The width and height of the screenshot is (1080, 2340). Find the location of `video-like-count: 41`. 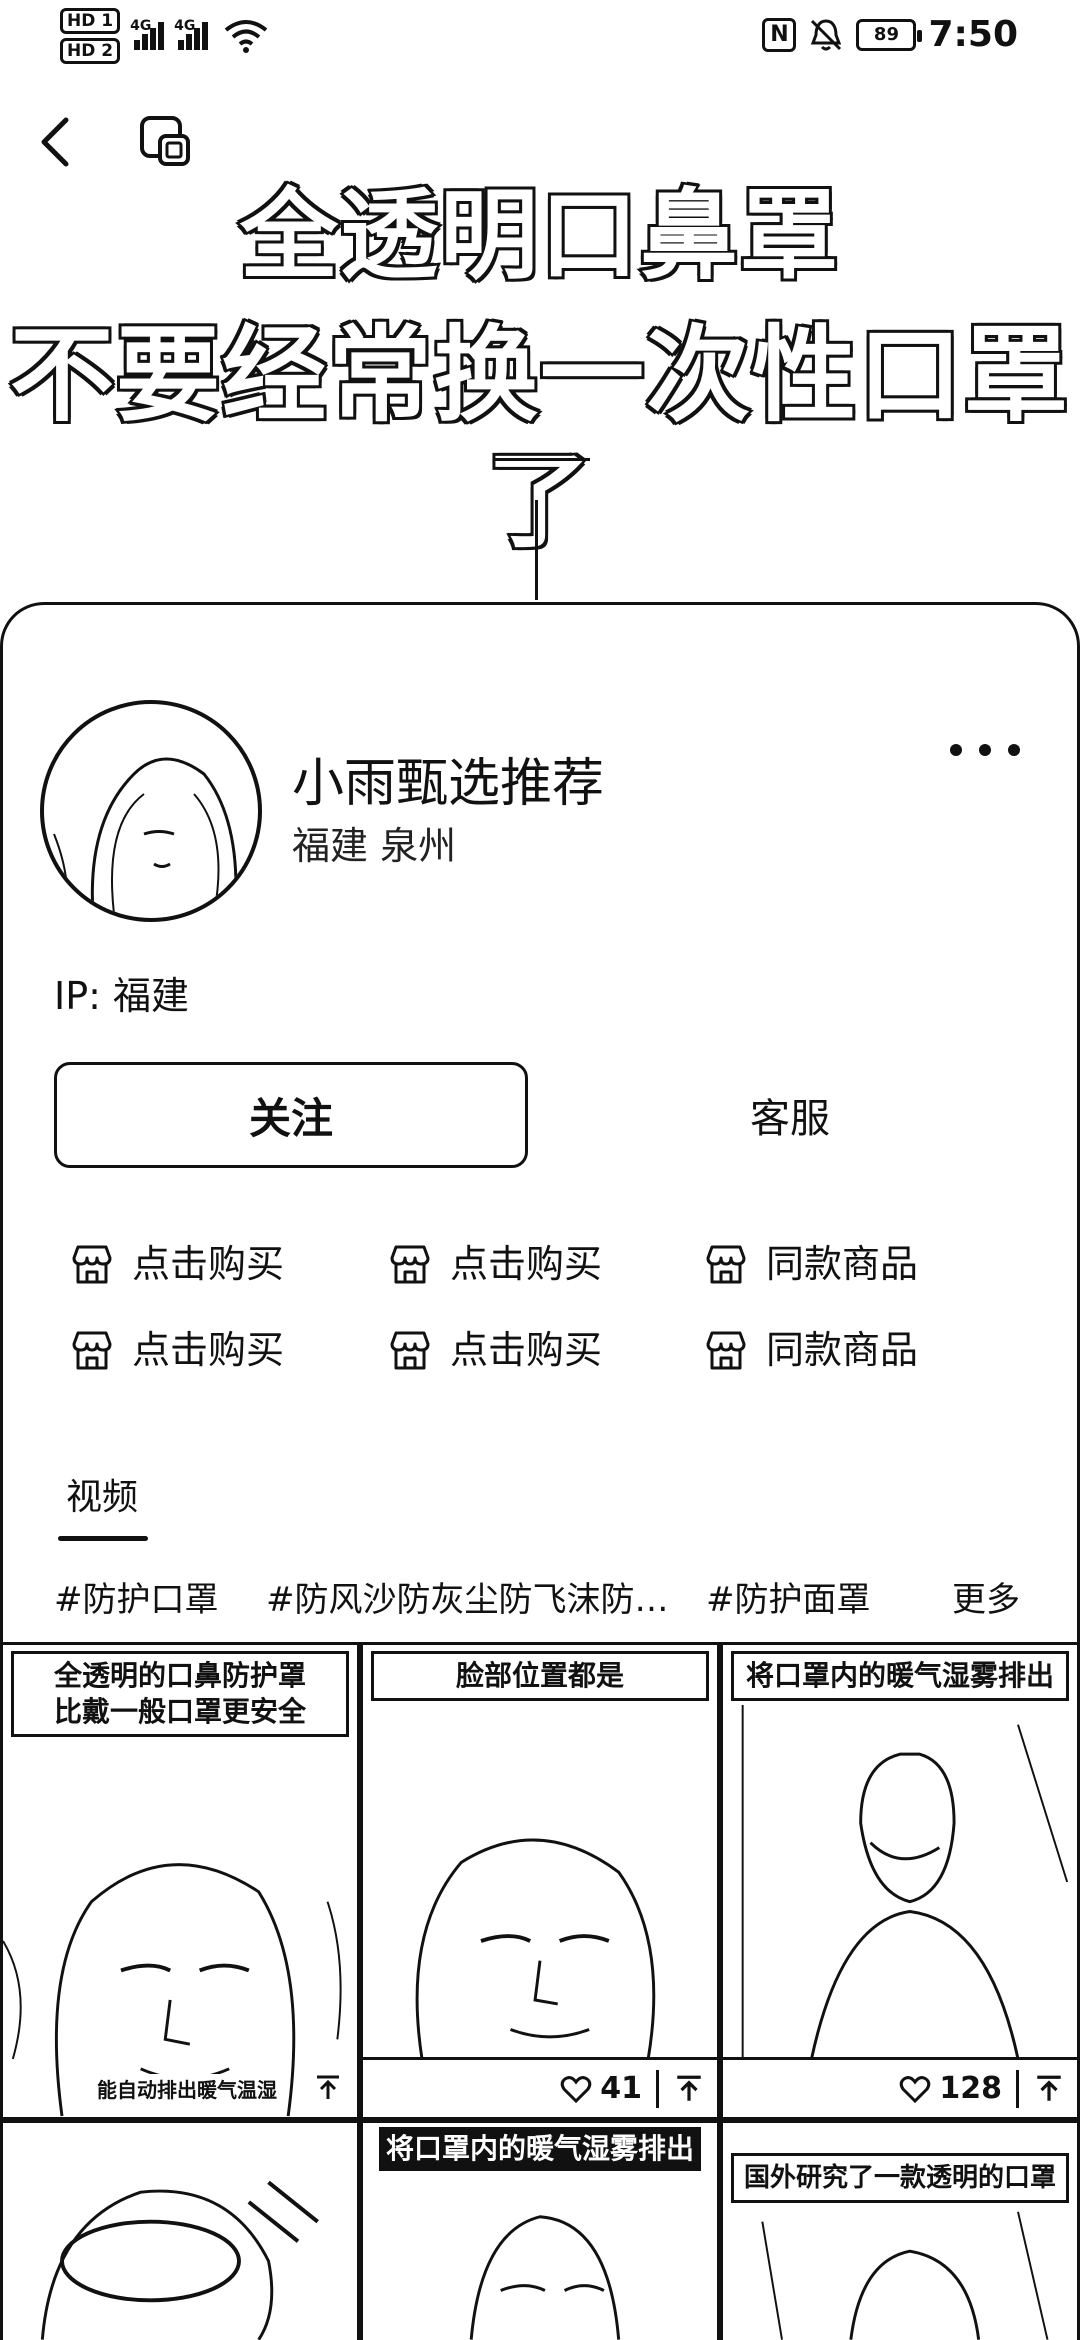

video-like-count: 41 is located at coordinates (621, 2088).